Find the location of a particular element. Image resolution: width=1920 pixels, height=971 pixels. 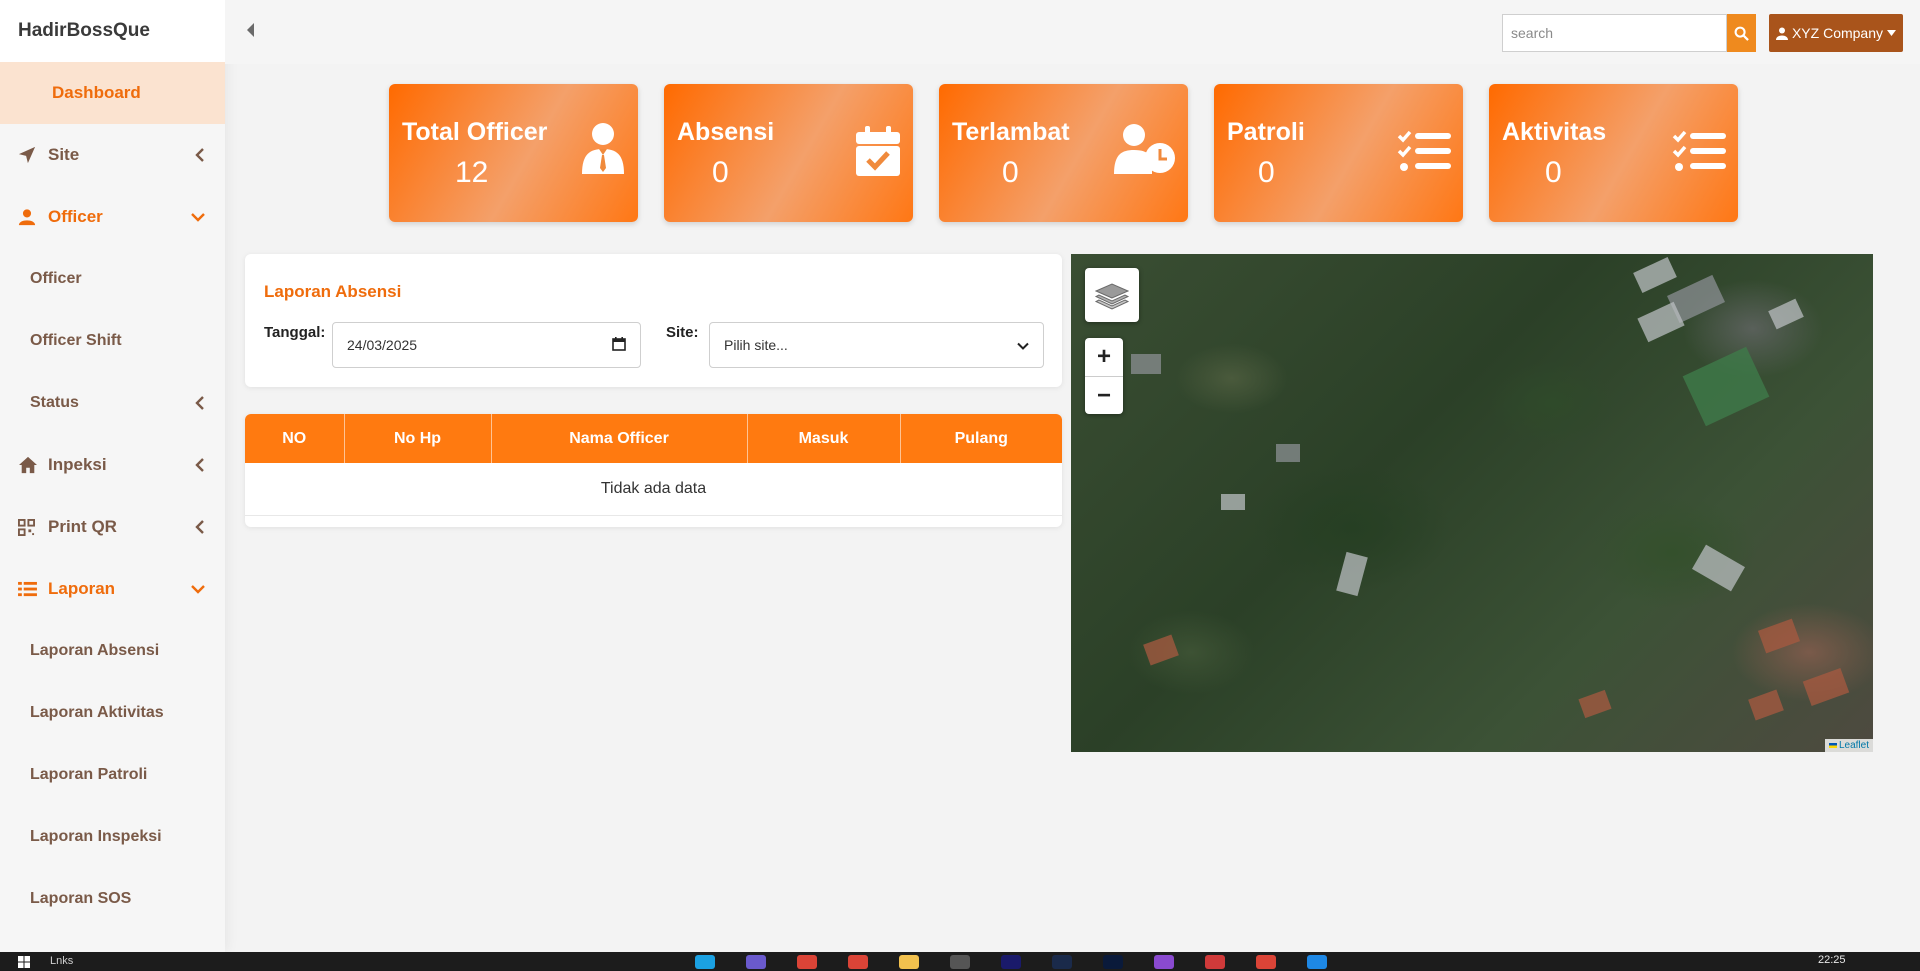

sidebar-subitem-officer-shift: Officer Shift is located at coordinates (112, 341).